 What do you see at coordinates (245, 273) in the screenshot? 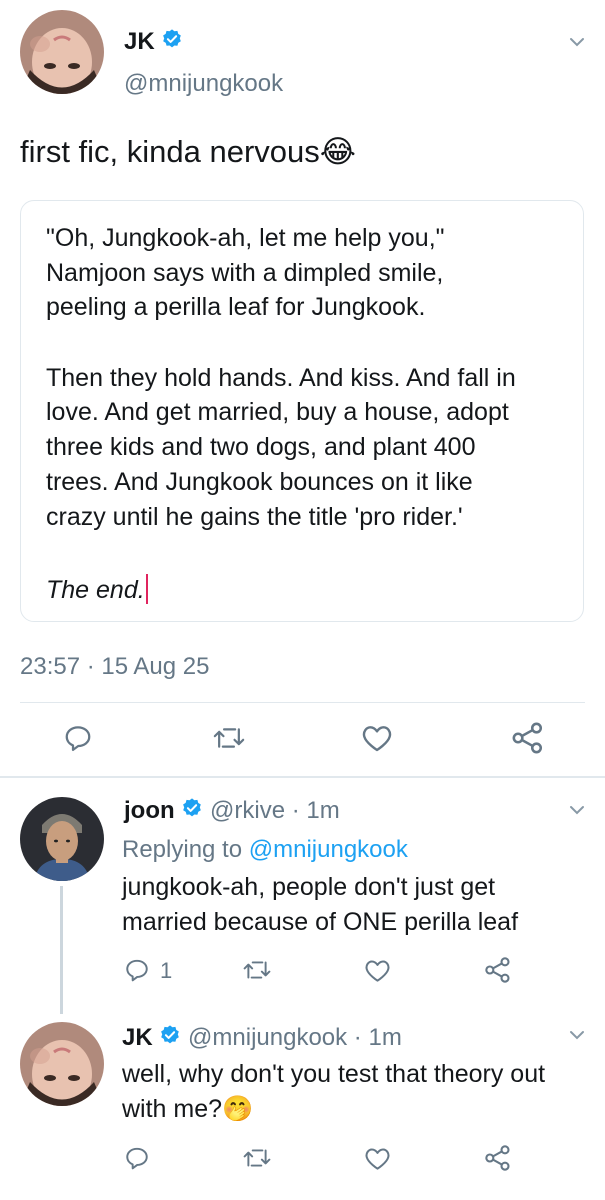
I see `quote-line: Namjoon says with a dimpled smile,` at bounding box center [245, 273].